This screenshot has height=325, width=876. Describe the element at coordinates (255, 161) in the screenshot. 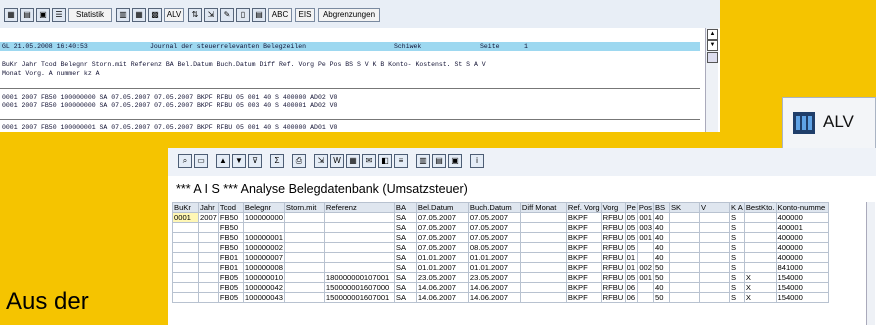

I see `filter-icon: ⊽` at that location.